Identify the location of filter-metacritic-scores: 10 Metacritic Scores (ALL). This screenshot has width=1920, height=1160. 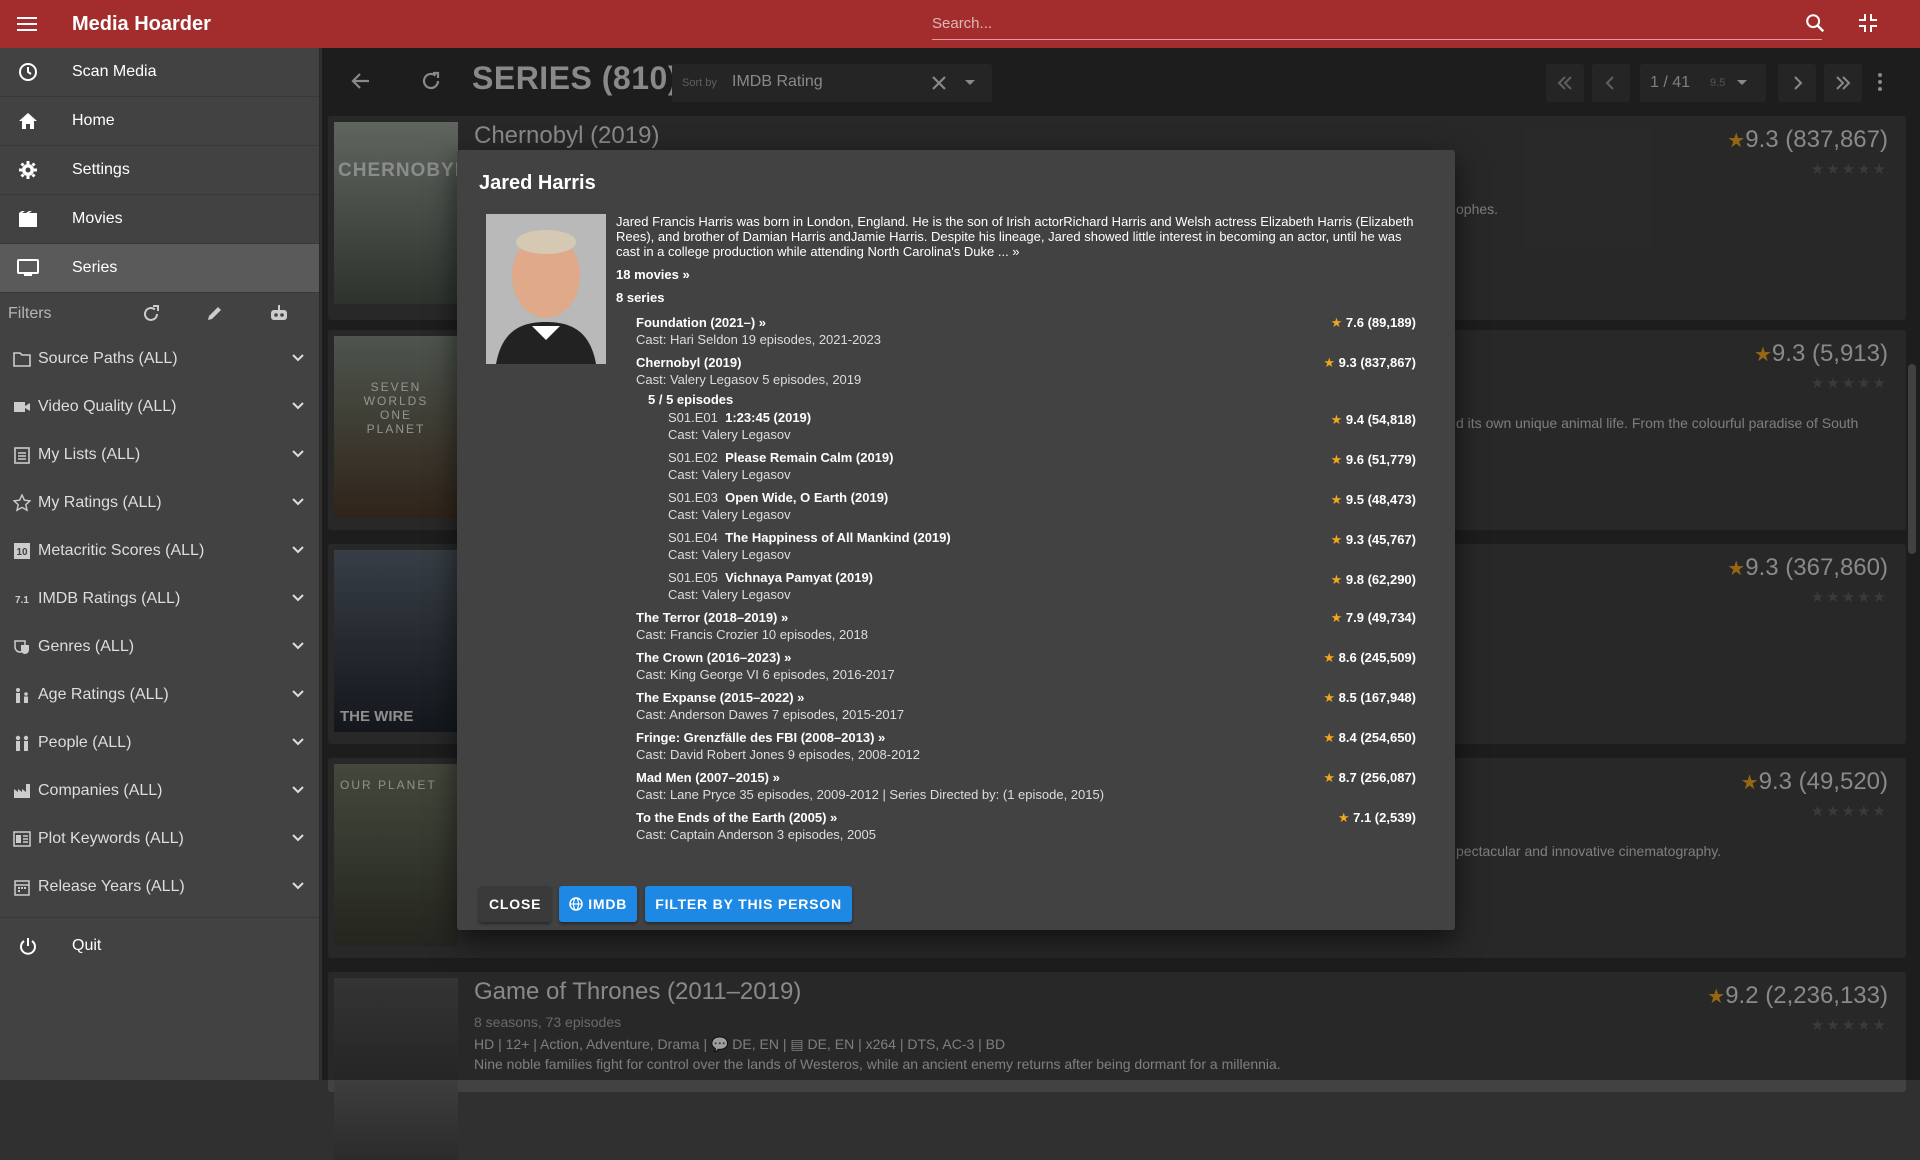
(159, 551).